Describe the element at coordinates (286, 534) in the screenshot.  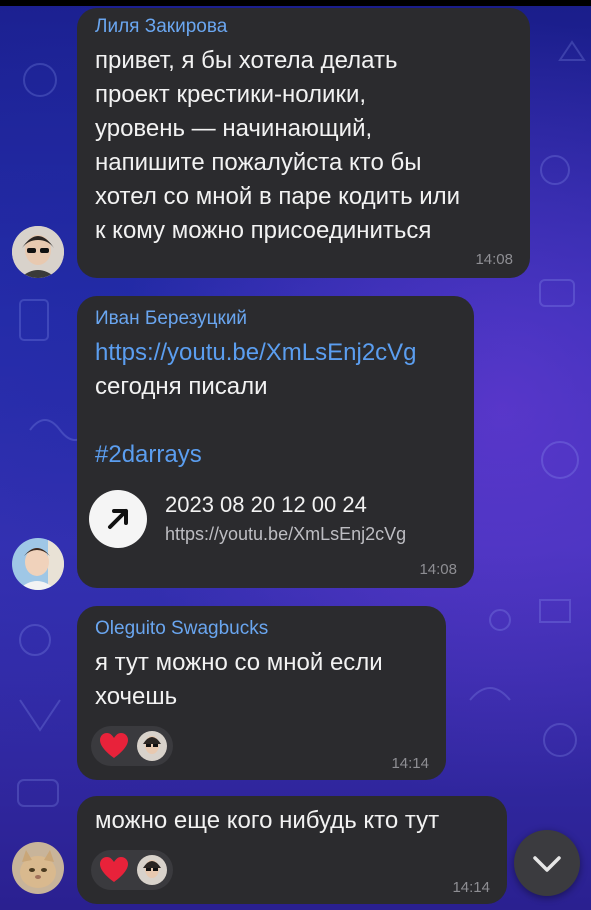
I see `link-preview-url: https://youtu.be/XmLsEnj2cVg` at that location.